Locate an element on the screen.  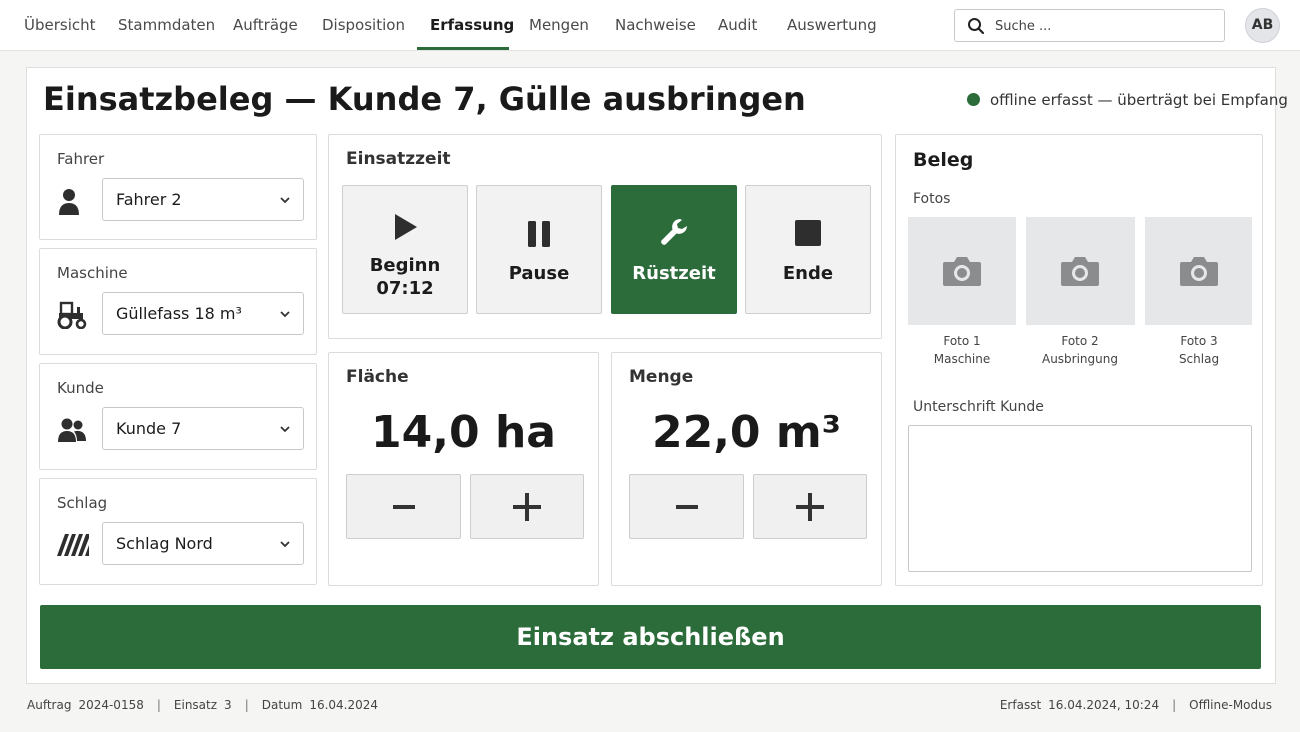
area-card: Fläche 14,0 ha is located at coordinates (463, 469).